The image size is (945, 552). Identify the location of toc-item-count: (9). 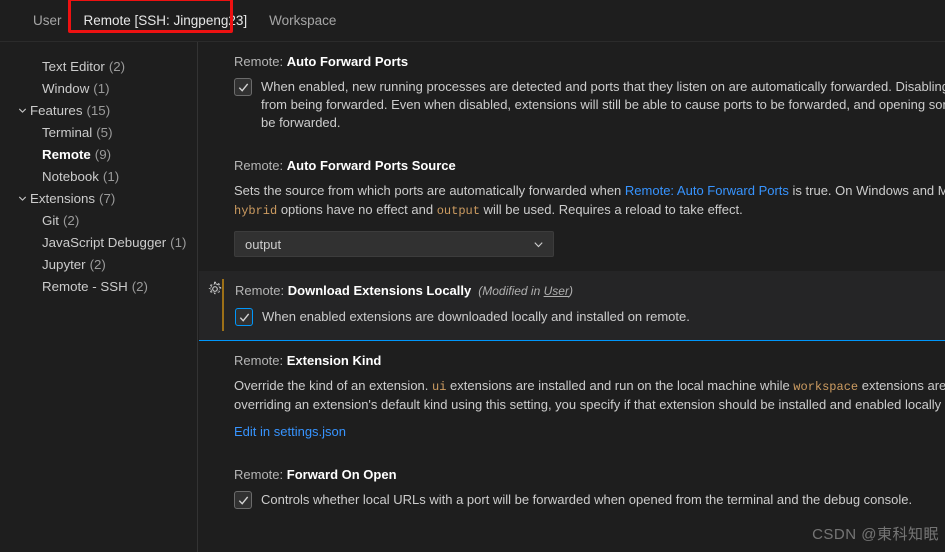
(103, 154).